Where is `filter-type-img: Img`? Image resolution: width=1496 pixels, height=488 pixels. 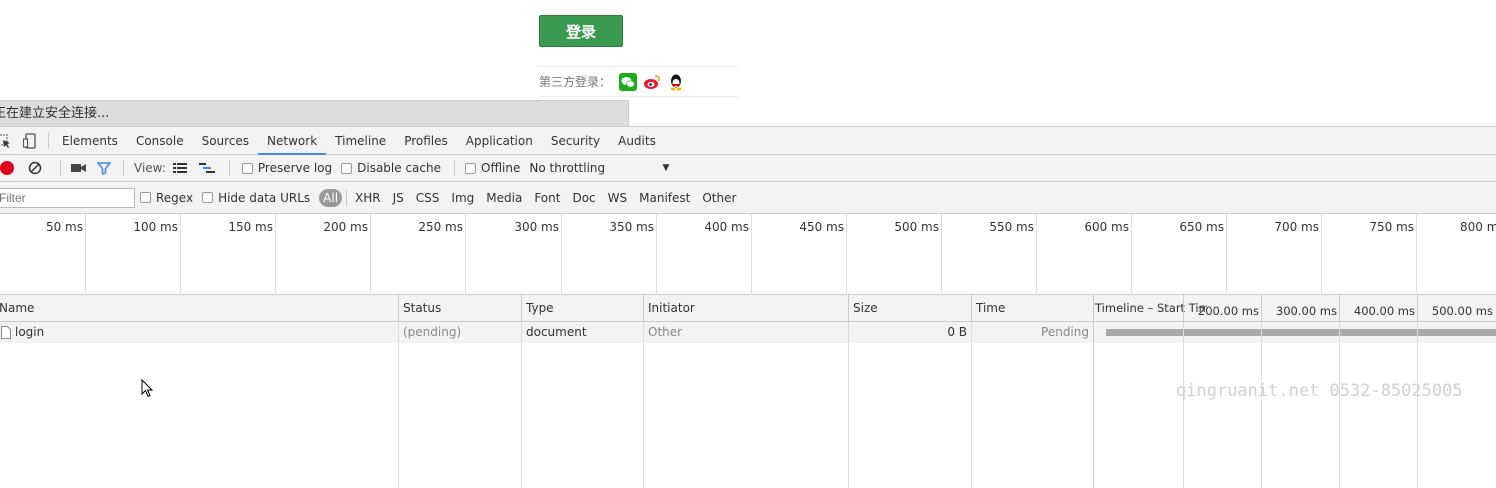
filter-type-img: Img is located at coordinates (462, 198).